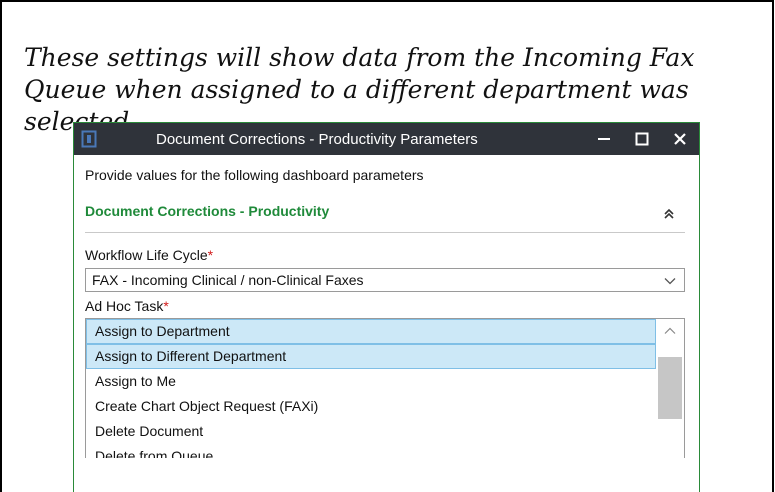 The height and width of the screenshot is (492, 775). Describe the element at coordinates (207, 211) in the screenshot. I see `section-title: Document Corrections - Productivity` at that location.